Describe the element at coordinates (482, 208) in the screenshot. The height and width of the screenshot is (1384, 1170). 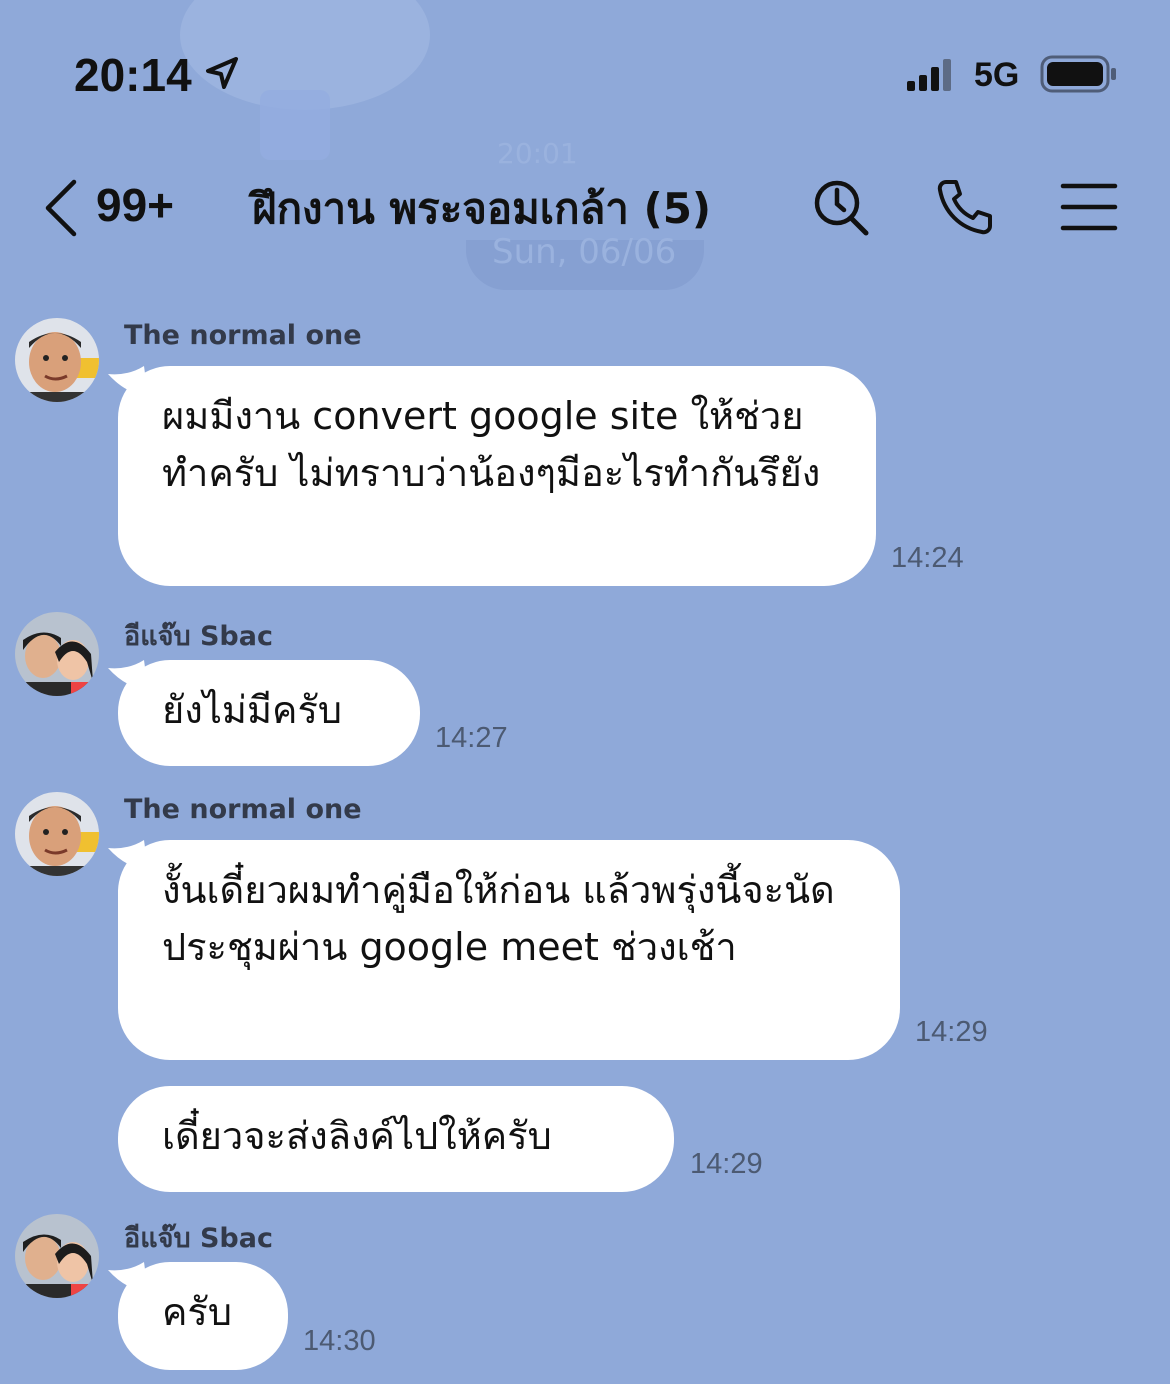
I see `chat-title: ฝึกงาน พระจอมเกล้า (5)` at that location.